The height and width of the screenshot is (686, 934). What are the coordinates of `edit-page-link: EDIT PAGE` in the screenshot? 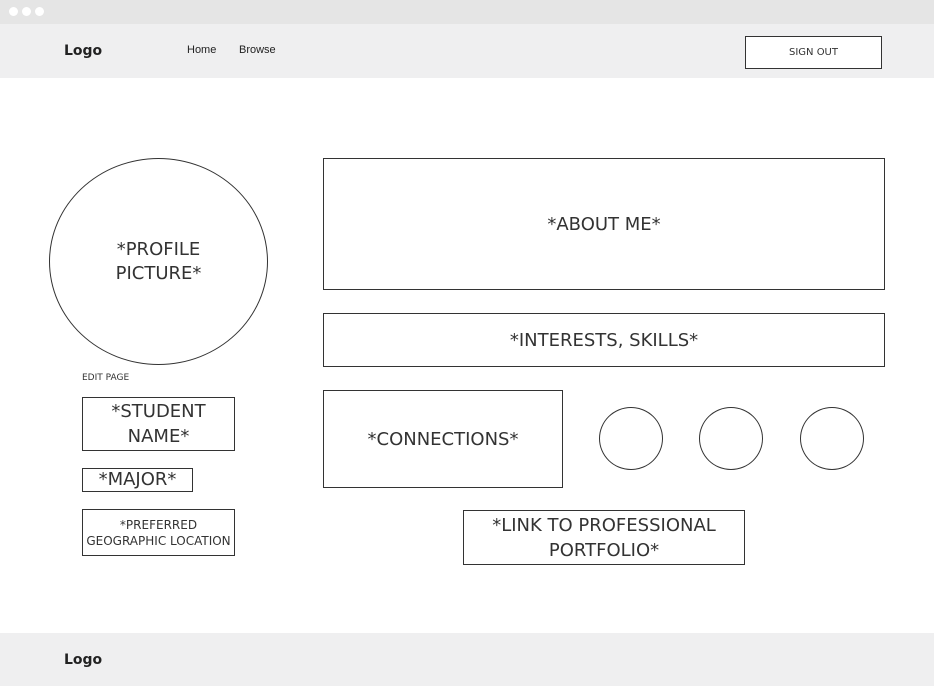 It's located at (105, 378).